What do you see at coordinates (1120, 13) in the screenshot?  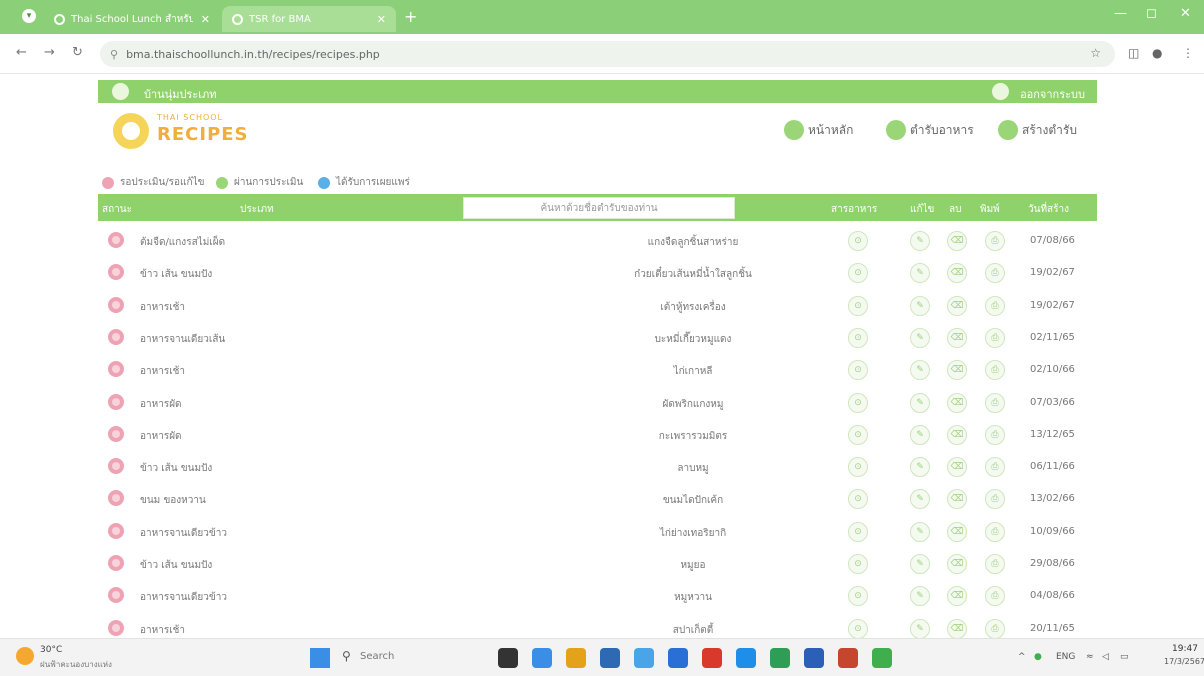 I see `minimize-window-button: —` at bounding box center [1120, 13].